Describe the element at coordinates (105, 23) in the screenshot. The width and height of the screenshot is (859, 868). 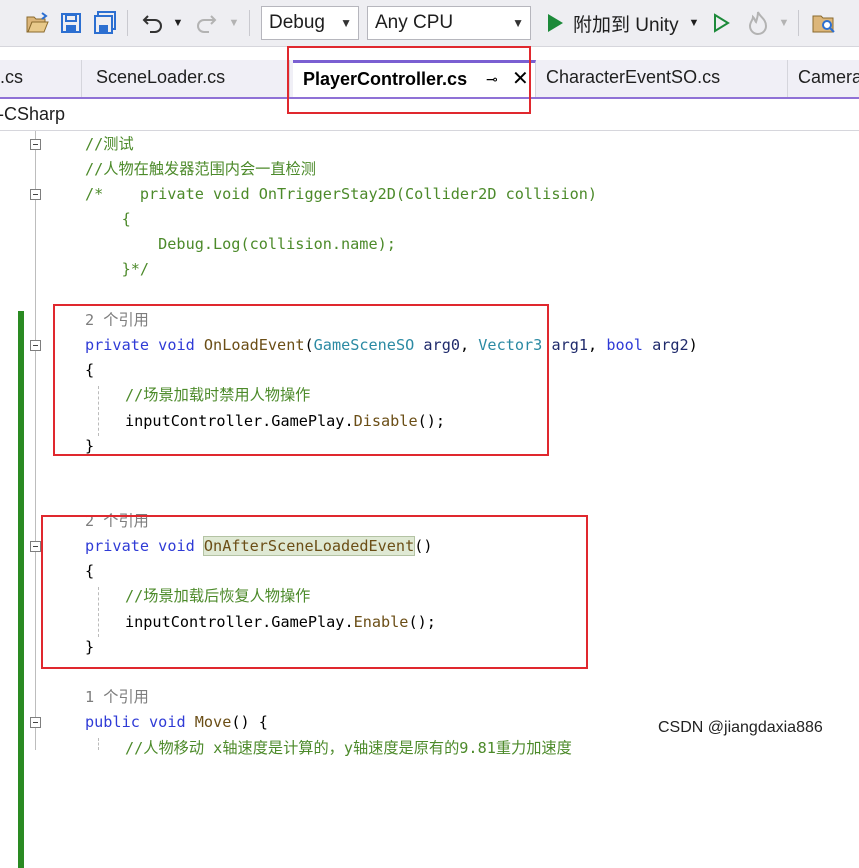
I see `save-all-icon` at that location.